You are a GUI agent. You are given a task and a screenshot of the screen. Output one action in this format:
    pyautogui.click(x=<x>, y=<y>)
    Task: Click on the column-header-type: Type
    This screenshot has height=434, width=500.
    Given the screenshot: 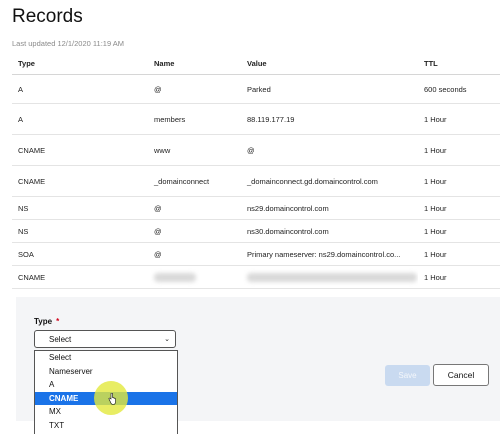 What is the action you would take?
    pyautogui.click(x=80, y=63)
    